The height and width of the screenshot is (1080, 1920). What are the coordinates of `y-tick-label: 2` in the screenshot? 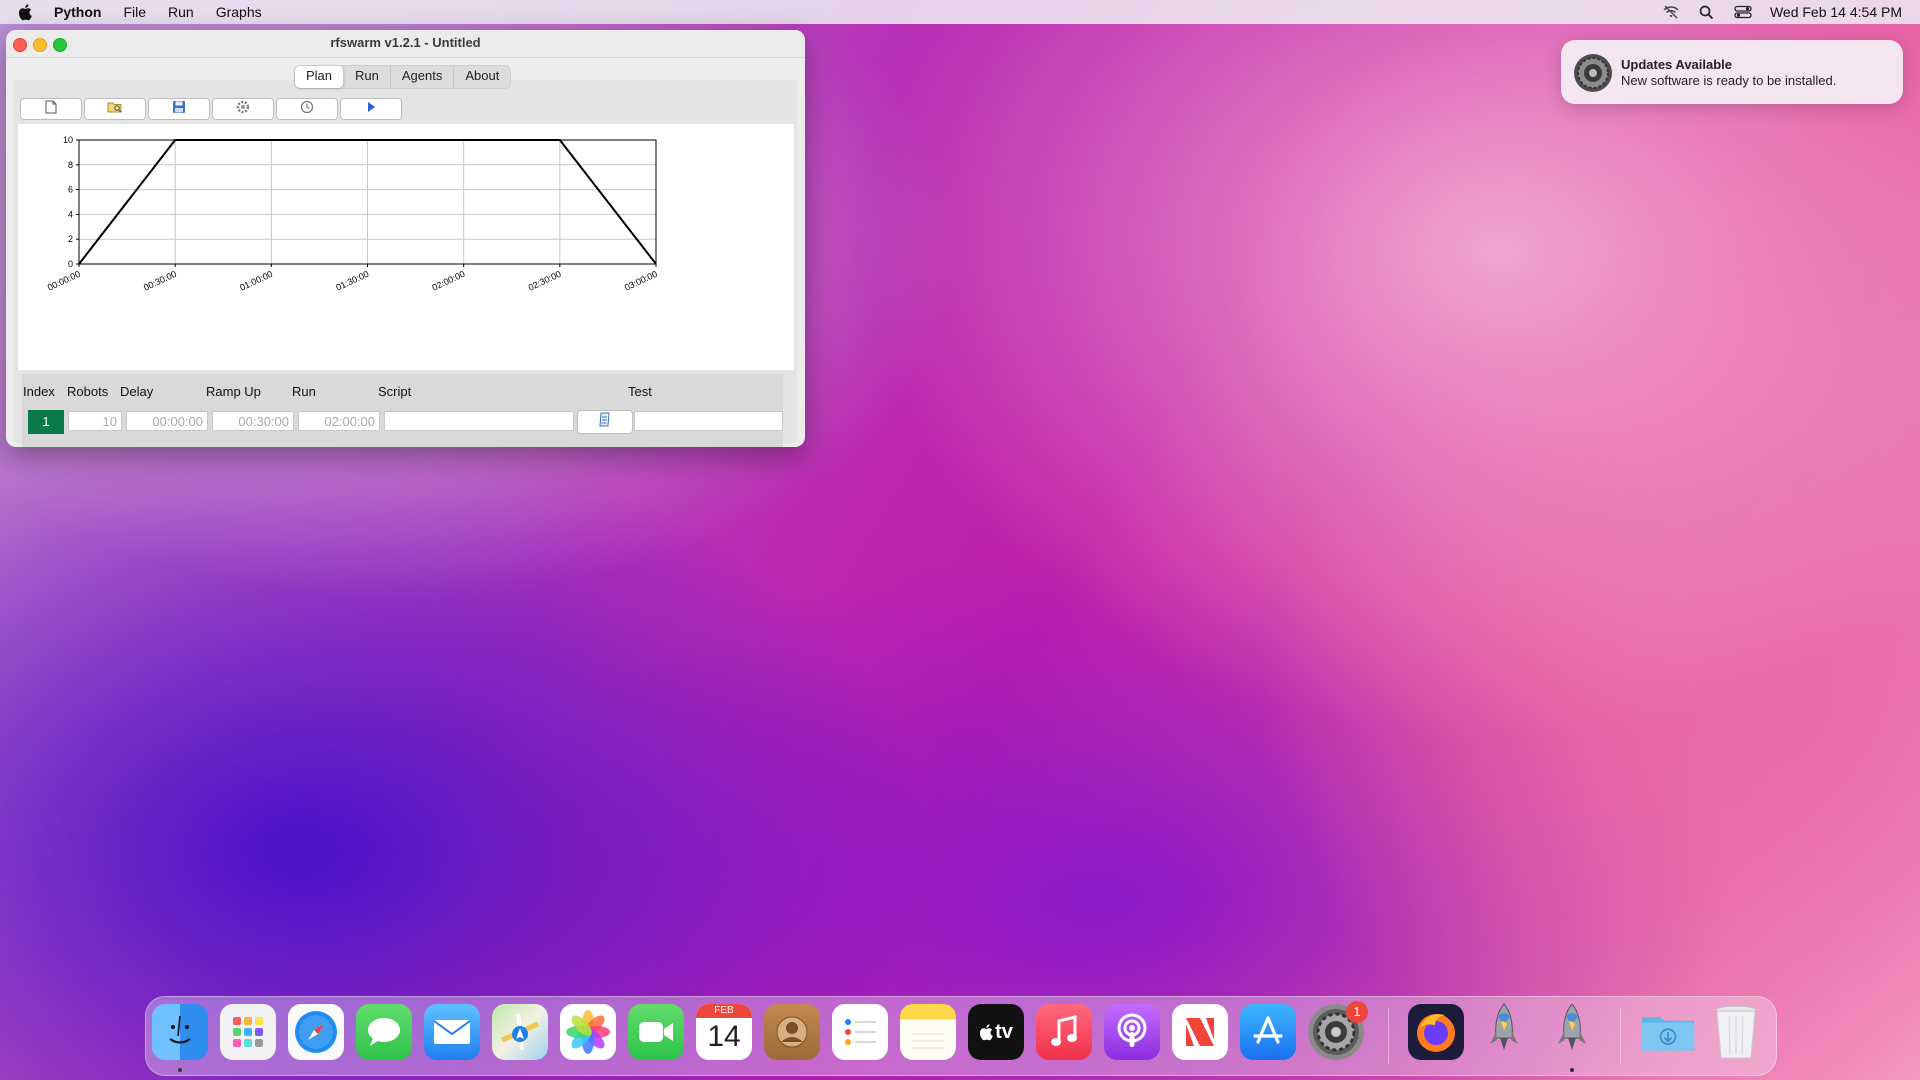 It's located at (70, 239).